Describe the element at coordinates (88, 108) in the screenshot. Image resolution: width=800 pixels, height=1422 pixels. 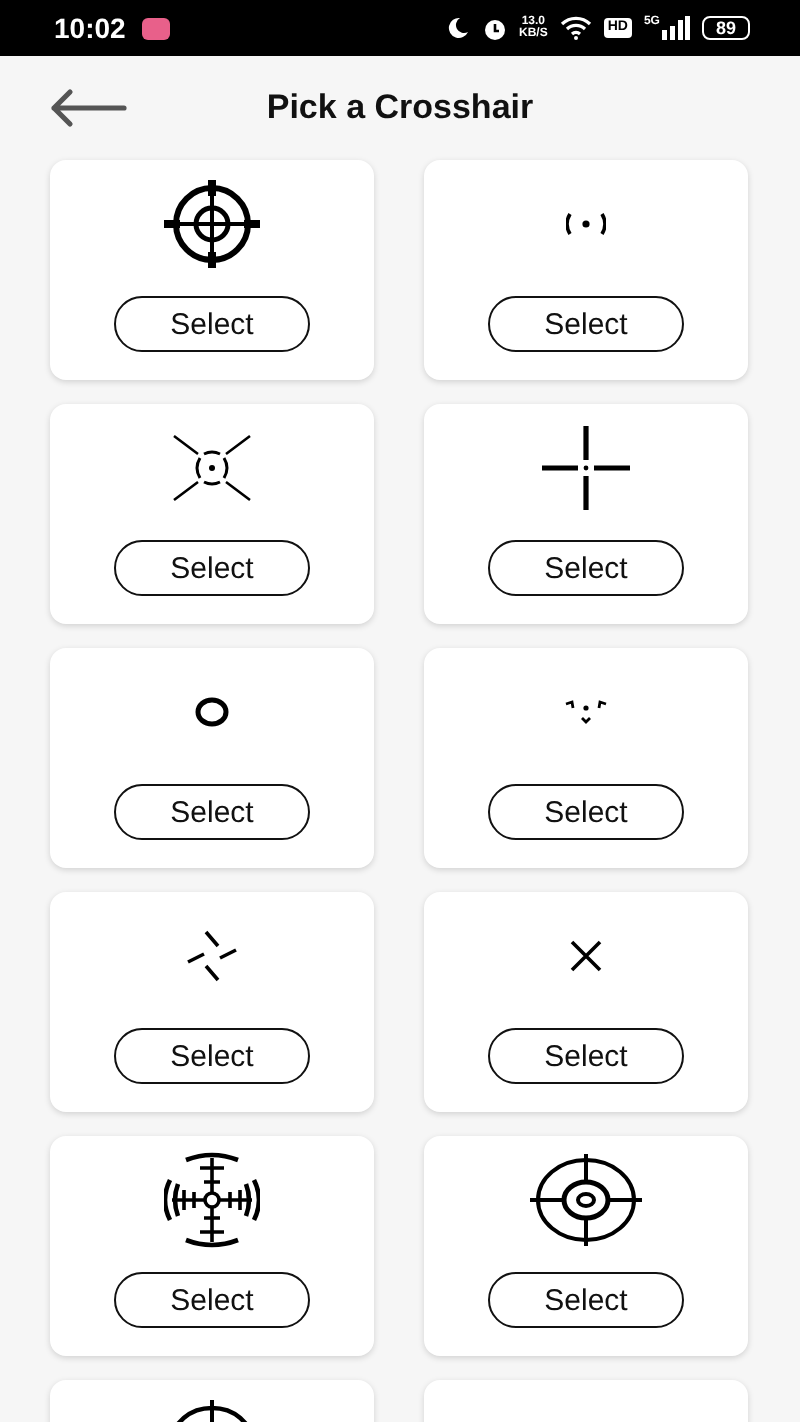
I see `back-arrow-icon` at that location.